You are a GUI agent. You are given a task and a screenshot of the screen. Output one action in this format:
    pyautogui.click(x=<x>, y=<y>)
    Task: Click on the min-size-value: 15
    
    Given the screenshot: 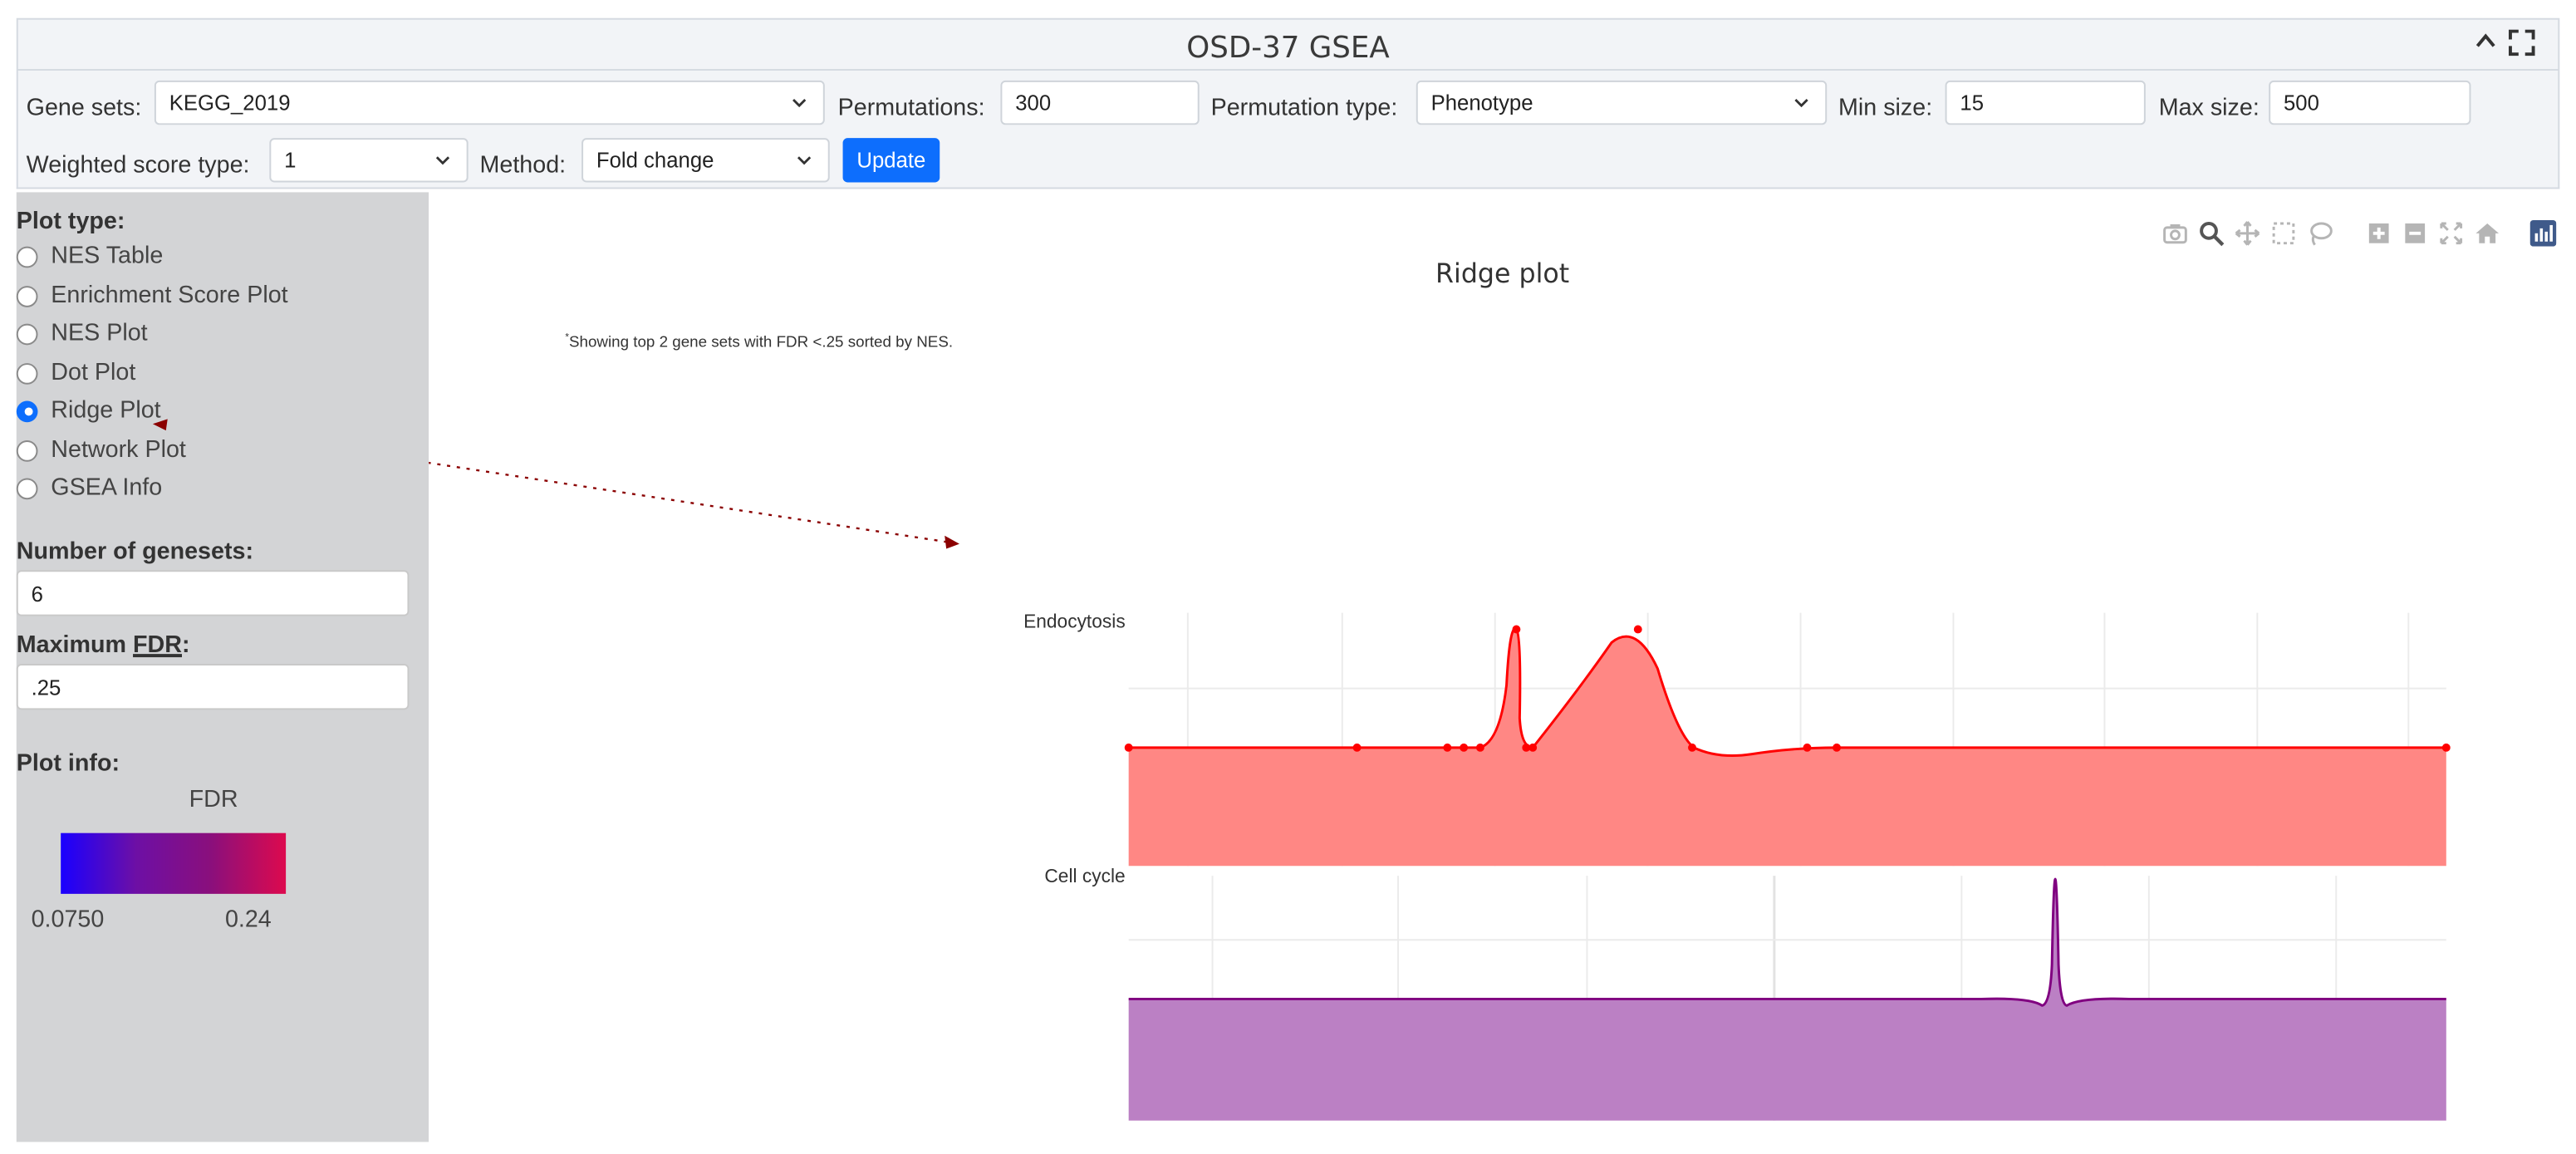 What is the action you would take?
    pyautogui.click(x=1972, y=102)
    